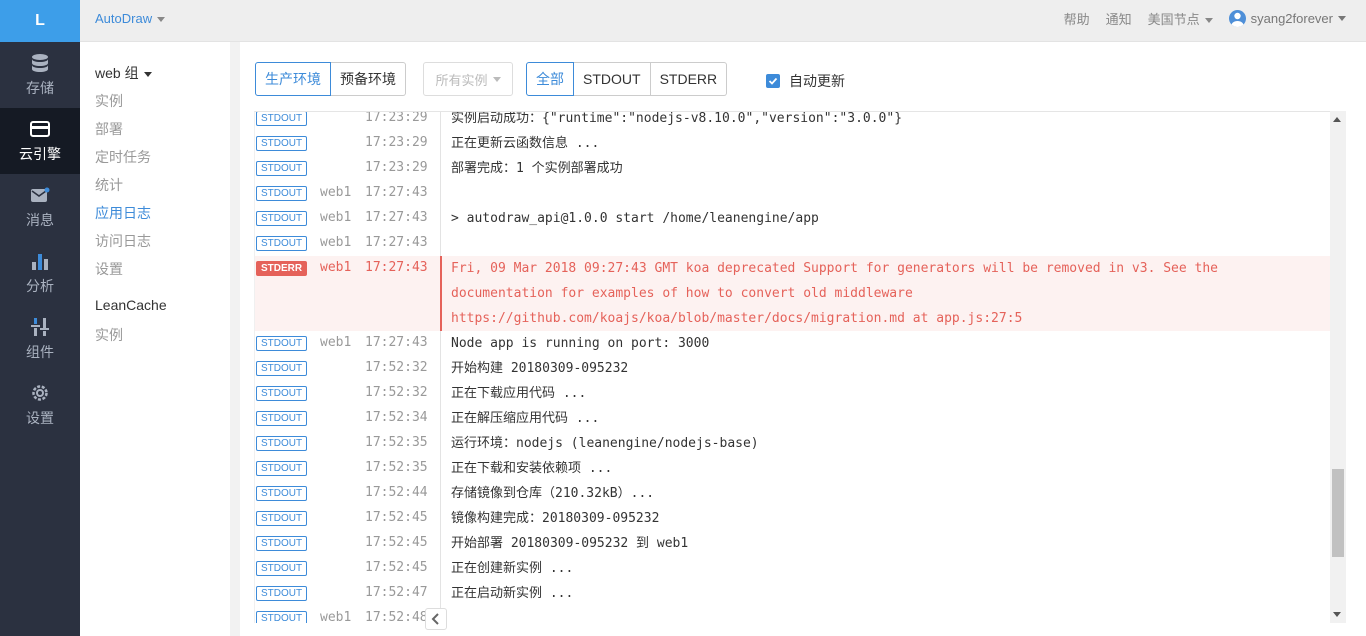  What do you see at coordinates (109, 335) in the screenshot?
I see `submenu-item-leancache-instances: 实例` at bounding box center [109, 335].